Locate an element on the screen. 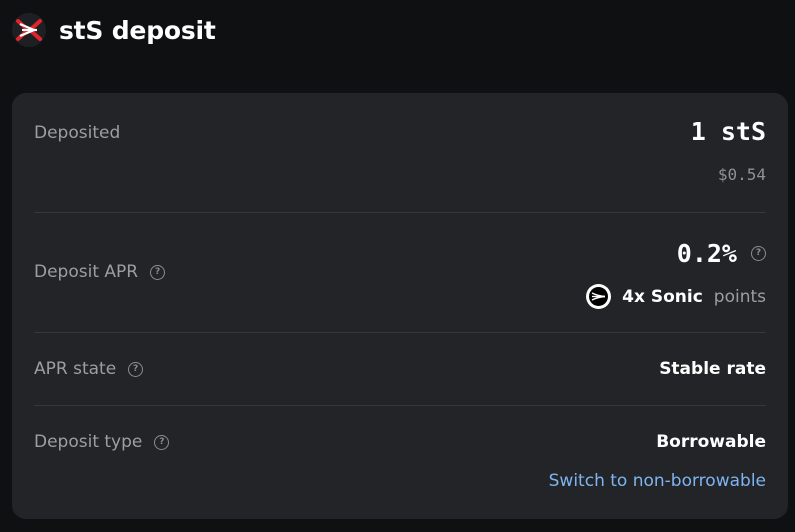 The height and width of the screenshot is (532, 795). deposit-type-label: Deposit type ? is located at coordinates (102, 442).